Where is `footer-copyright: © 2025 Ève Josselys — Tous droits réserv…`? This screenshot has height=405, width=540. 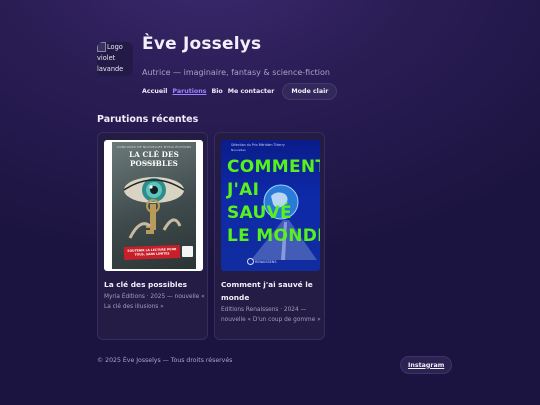
footer-copyright: © 2025 Ève Josselys — Tous droits réserv… is located at coordinates (165, 360).